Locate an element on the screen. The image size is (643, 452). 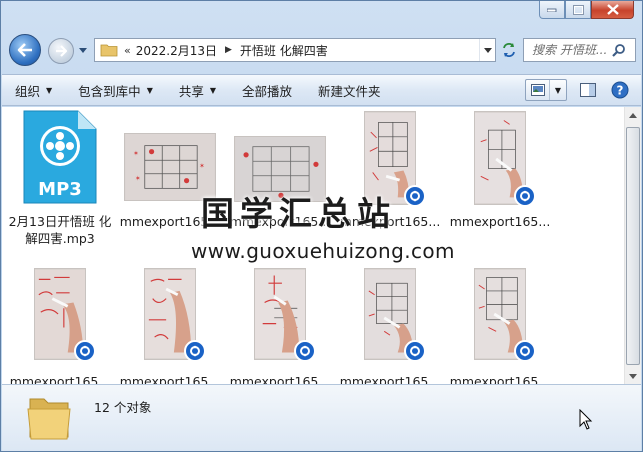
play-all-label: 全部播放 is located at coordinates (267, 91).